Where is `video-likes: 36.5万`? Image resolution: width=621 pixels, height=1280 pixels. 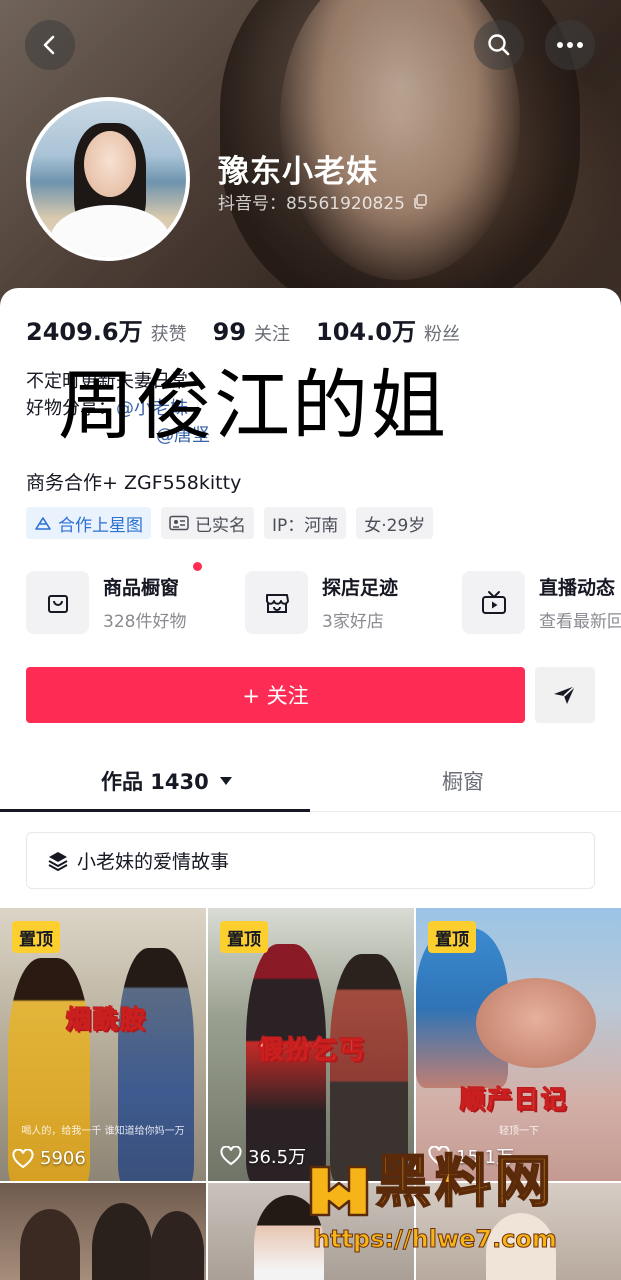
video-likes: 36.5万 is located at coordinates (263, 1156).